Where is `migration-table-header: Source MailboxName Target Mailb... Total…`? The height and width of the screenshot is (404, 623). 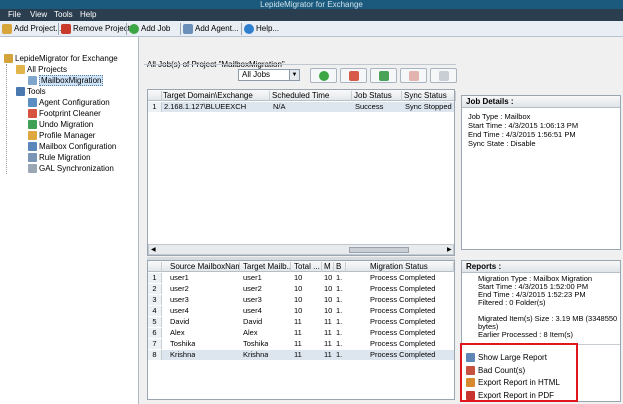
migration-table-header: Source MailboxName Target Mailb... Total… is located at coordinates (301, 266).